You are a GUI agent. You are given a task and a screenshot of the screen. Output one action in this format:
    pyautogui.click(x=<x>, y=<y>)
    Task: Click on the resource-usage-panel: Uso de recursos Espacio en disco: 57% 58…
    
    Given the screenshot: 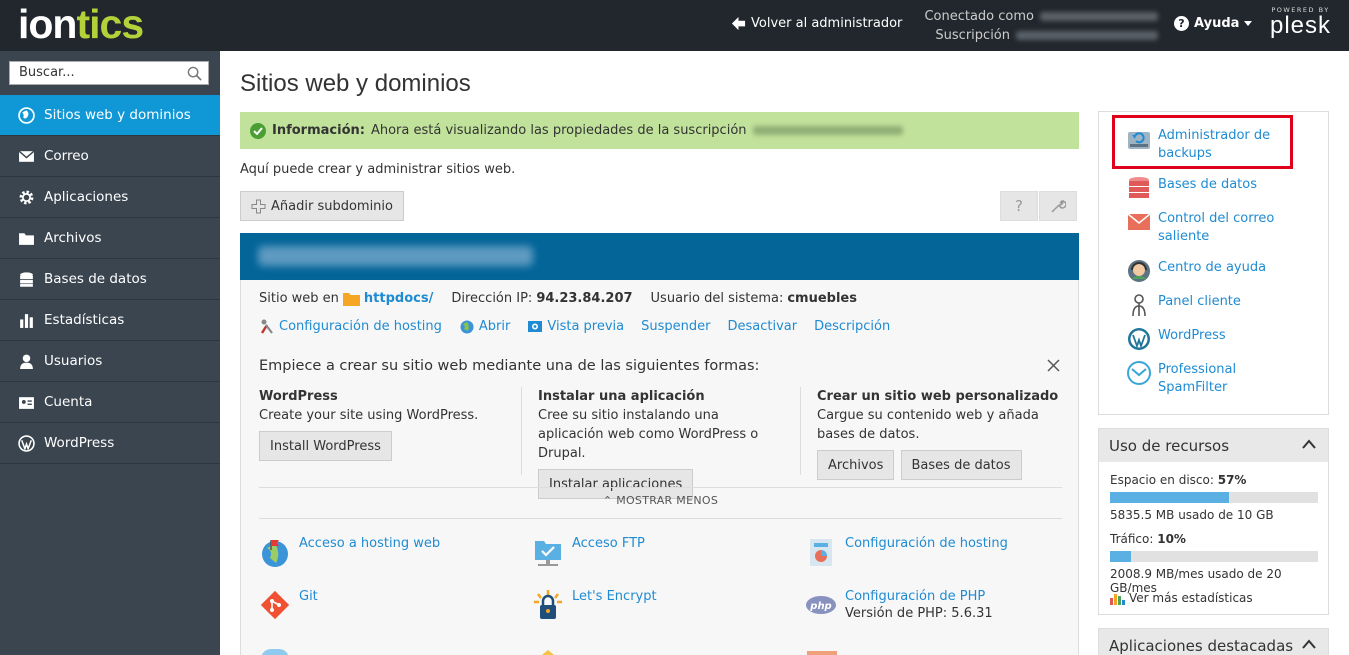 What is the action you would take?
    pyautogui.click(x=1213, y=521)
    